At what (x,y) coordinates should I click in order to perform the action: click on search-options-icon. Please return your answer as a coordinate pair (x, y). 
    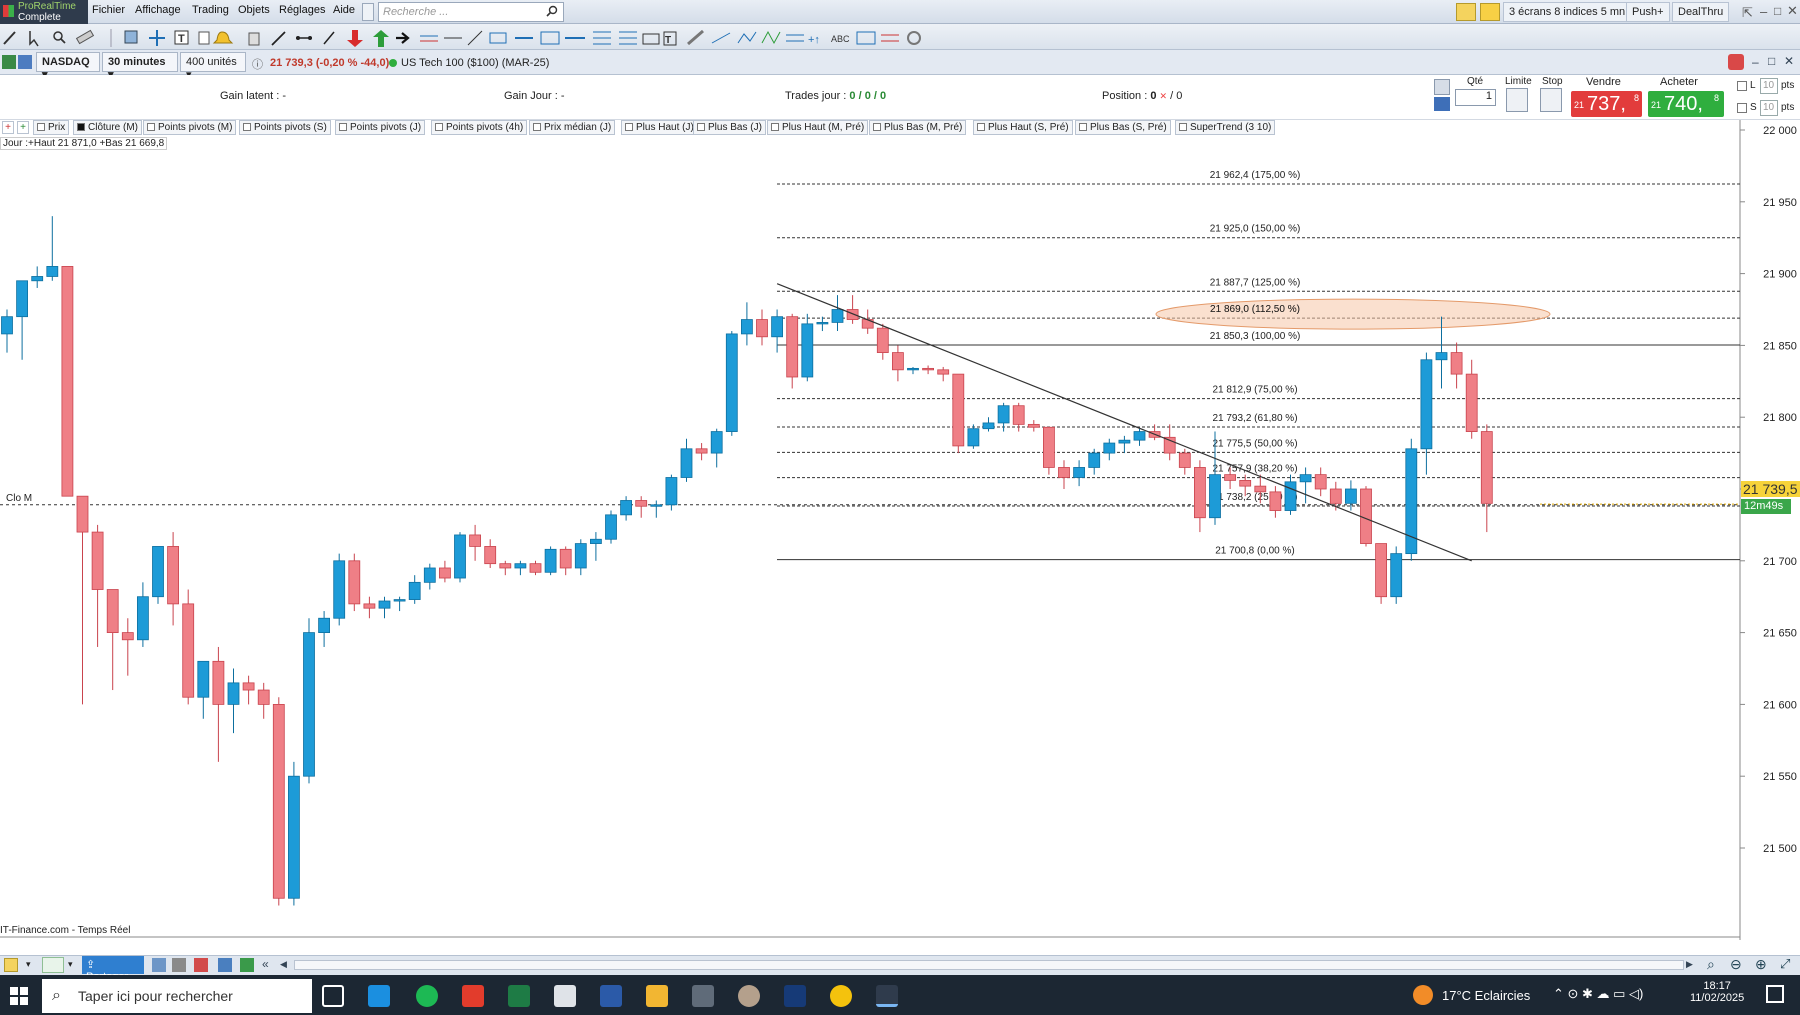
    Looking at the image, I should click on (368, 12).